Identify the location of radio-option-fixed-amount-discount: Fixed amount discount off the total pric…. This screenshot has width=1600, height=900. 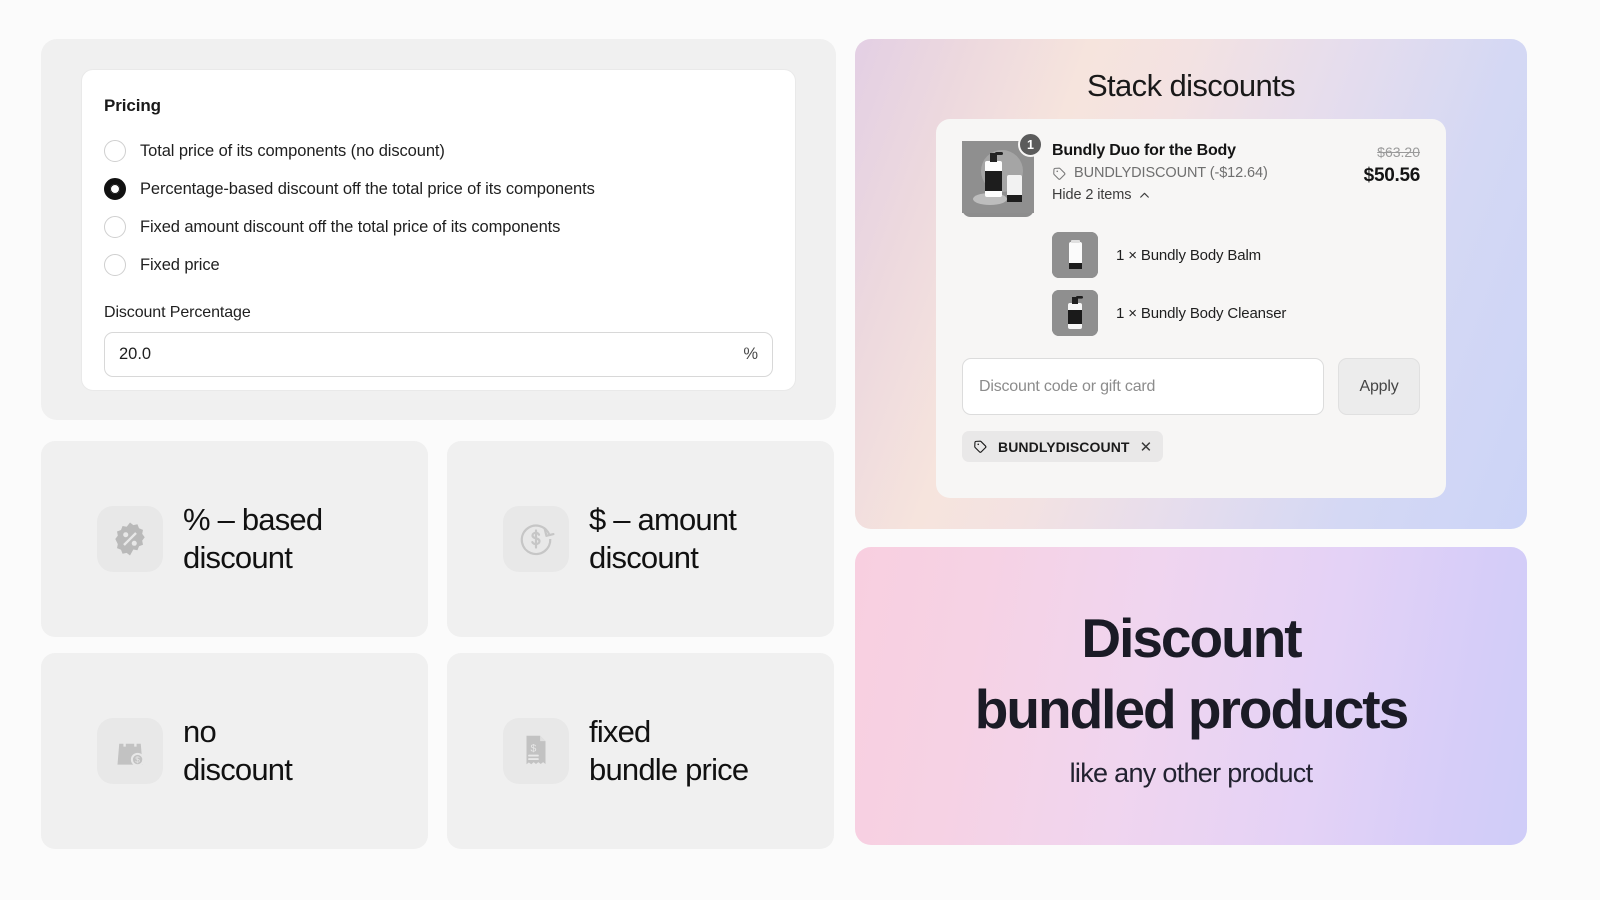
(438, 227).